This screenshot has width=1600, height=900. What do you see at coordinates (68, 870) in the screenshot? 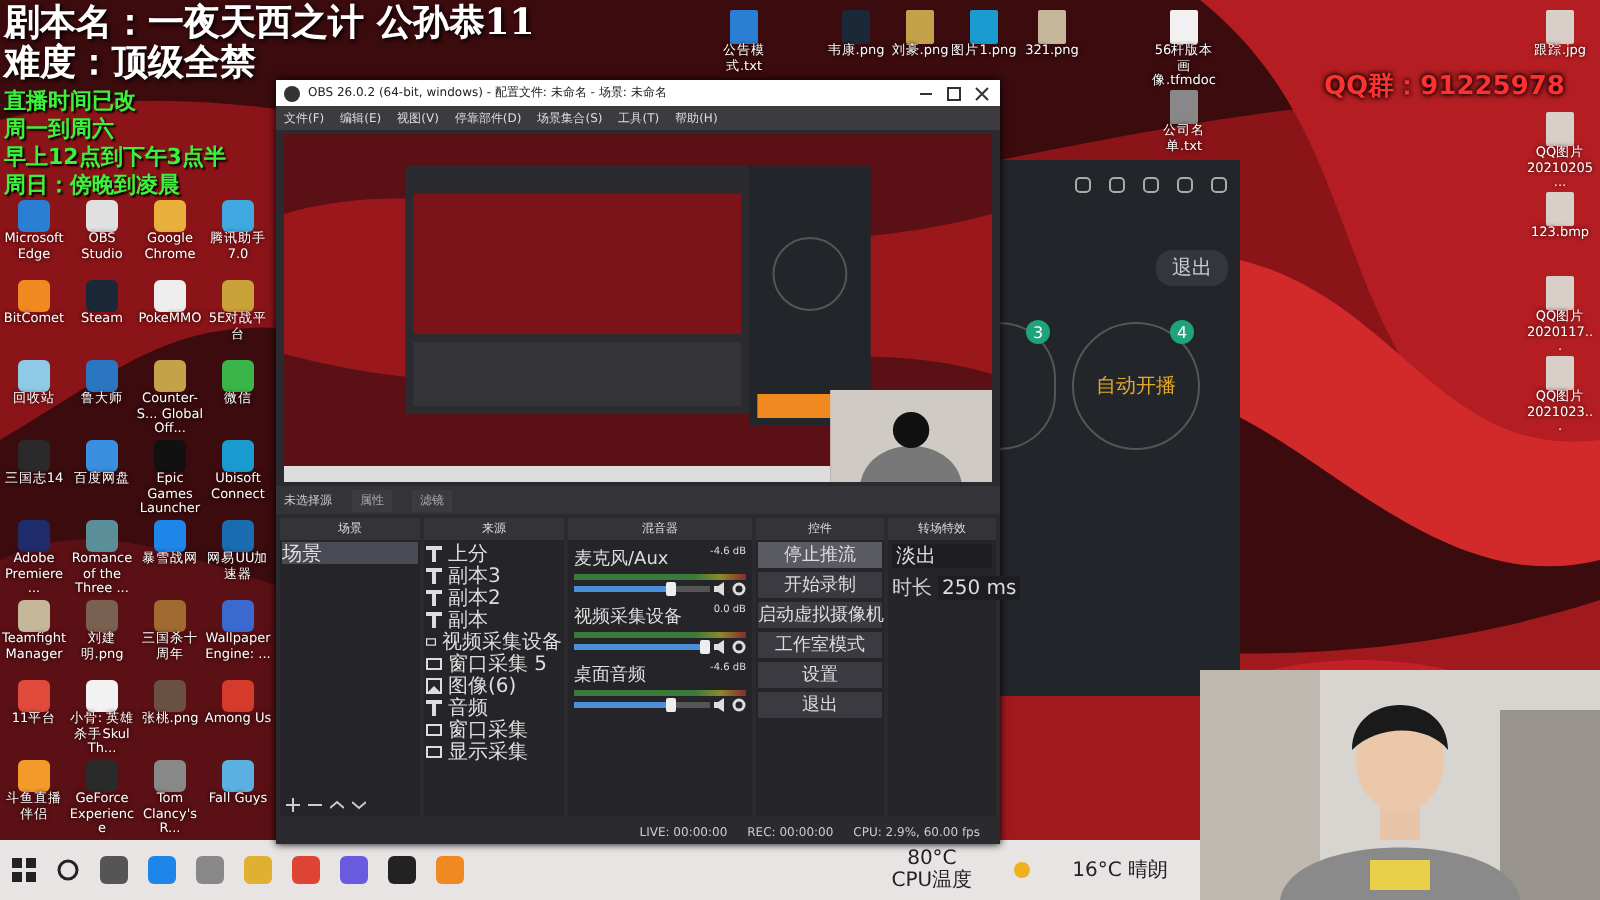
I see `search-icon` at bounding box center [68, 870].